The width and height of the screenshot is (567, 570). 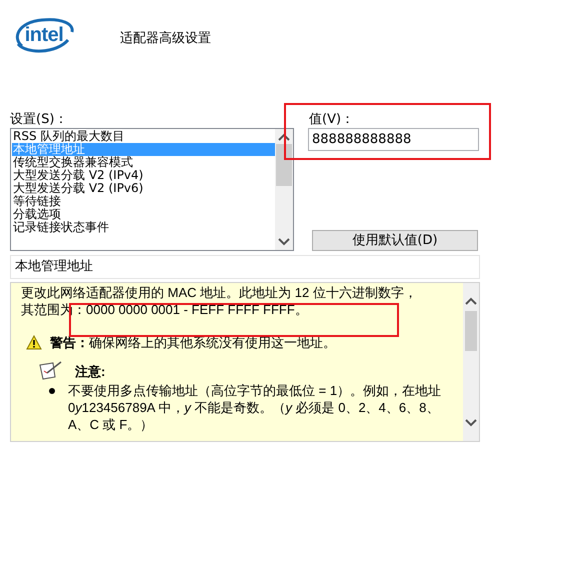 I want to click on logo: intel, so click(x=44, y=35).